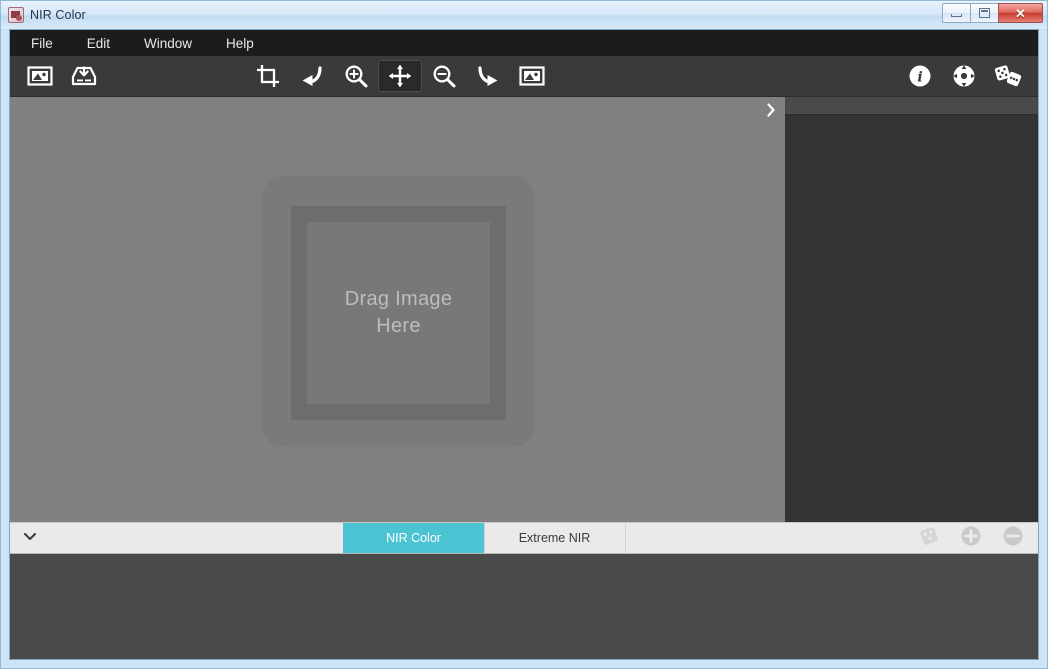  I want to click on toolbar: i, so click(524, 76).